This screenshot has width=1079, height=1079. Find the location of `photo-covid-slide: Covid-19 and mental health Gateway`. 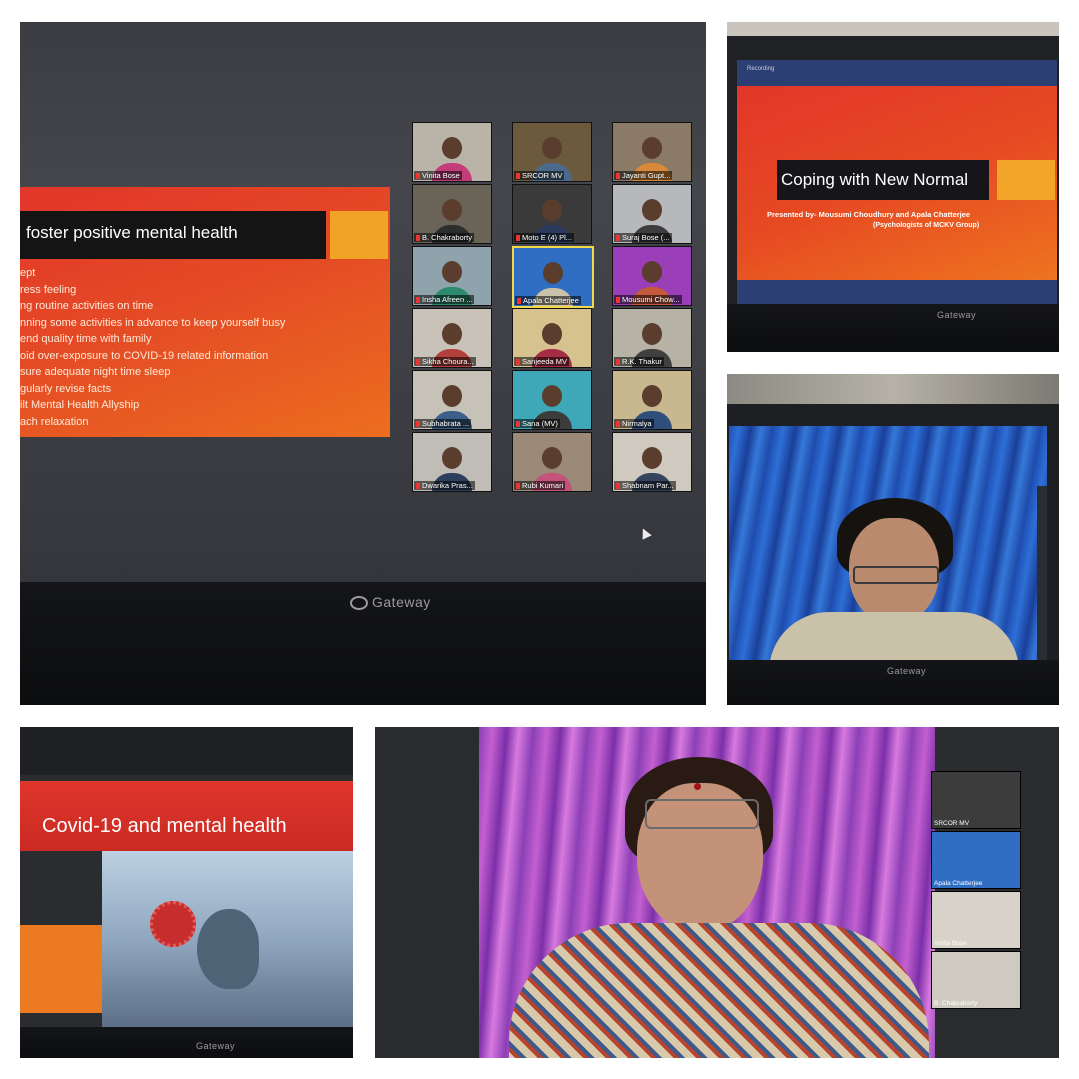

photo-covid-slide: Covid-19 and mental health Gateway is located at coordinates (186, 892).